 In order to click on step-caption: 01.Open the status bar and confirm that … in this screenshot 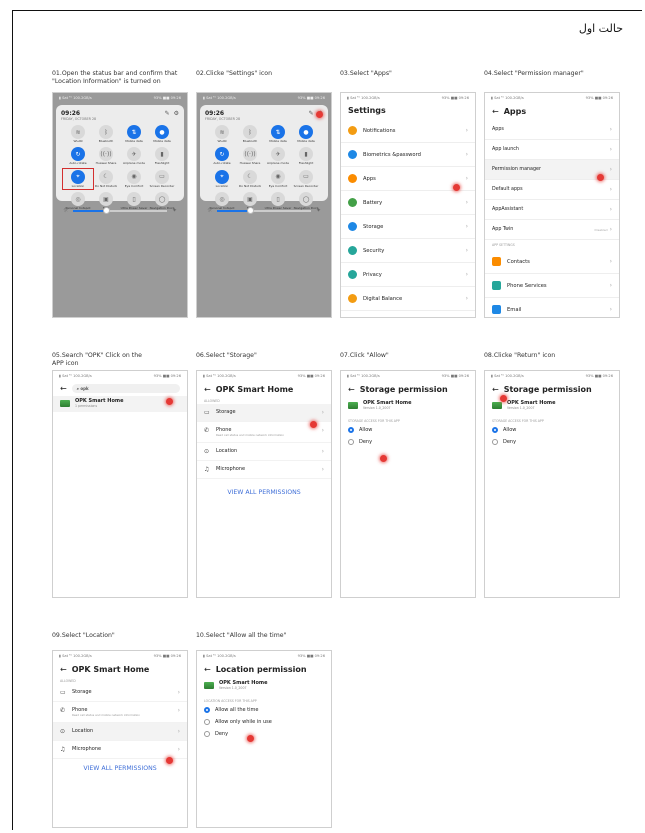, I will do `click(115, 77)`.